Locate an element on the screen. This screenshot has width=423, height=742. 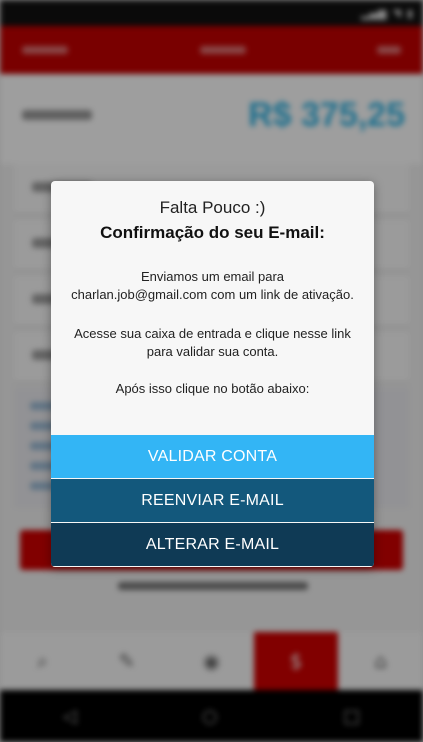
sent-prefix: Enviamos um email para is located at coordinates (212, 276).